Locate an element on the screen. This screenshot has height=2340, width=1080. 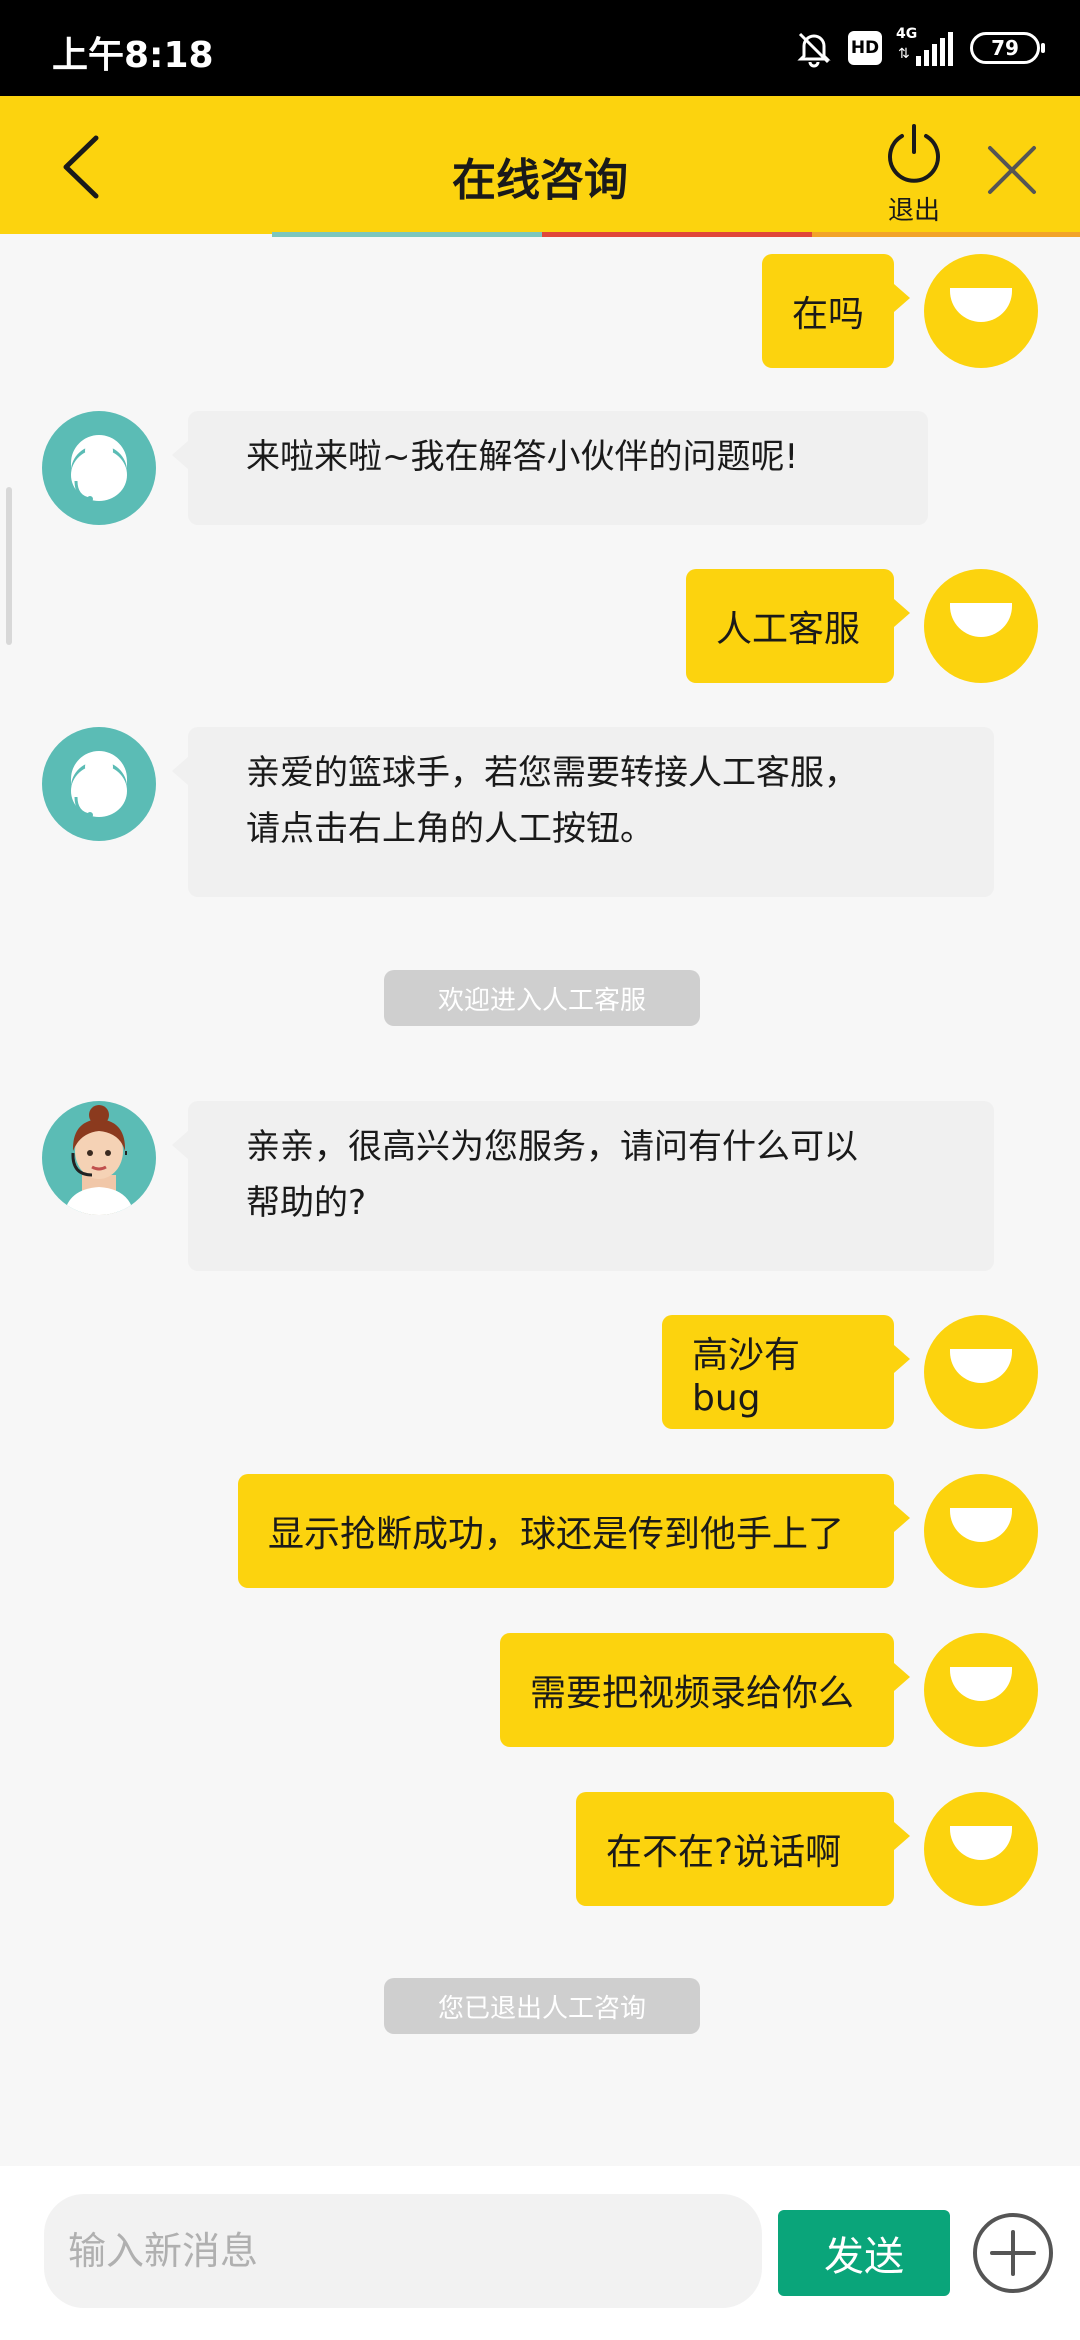
logout-button: 退出 is located at coordinates (914, 178).